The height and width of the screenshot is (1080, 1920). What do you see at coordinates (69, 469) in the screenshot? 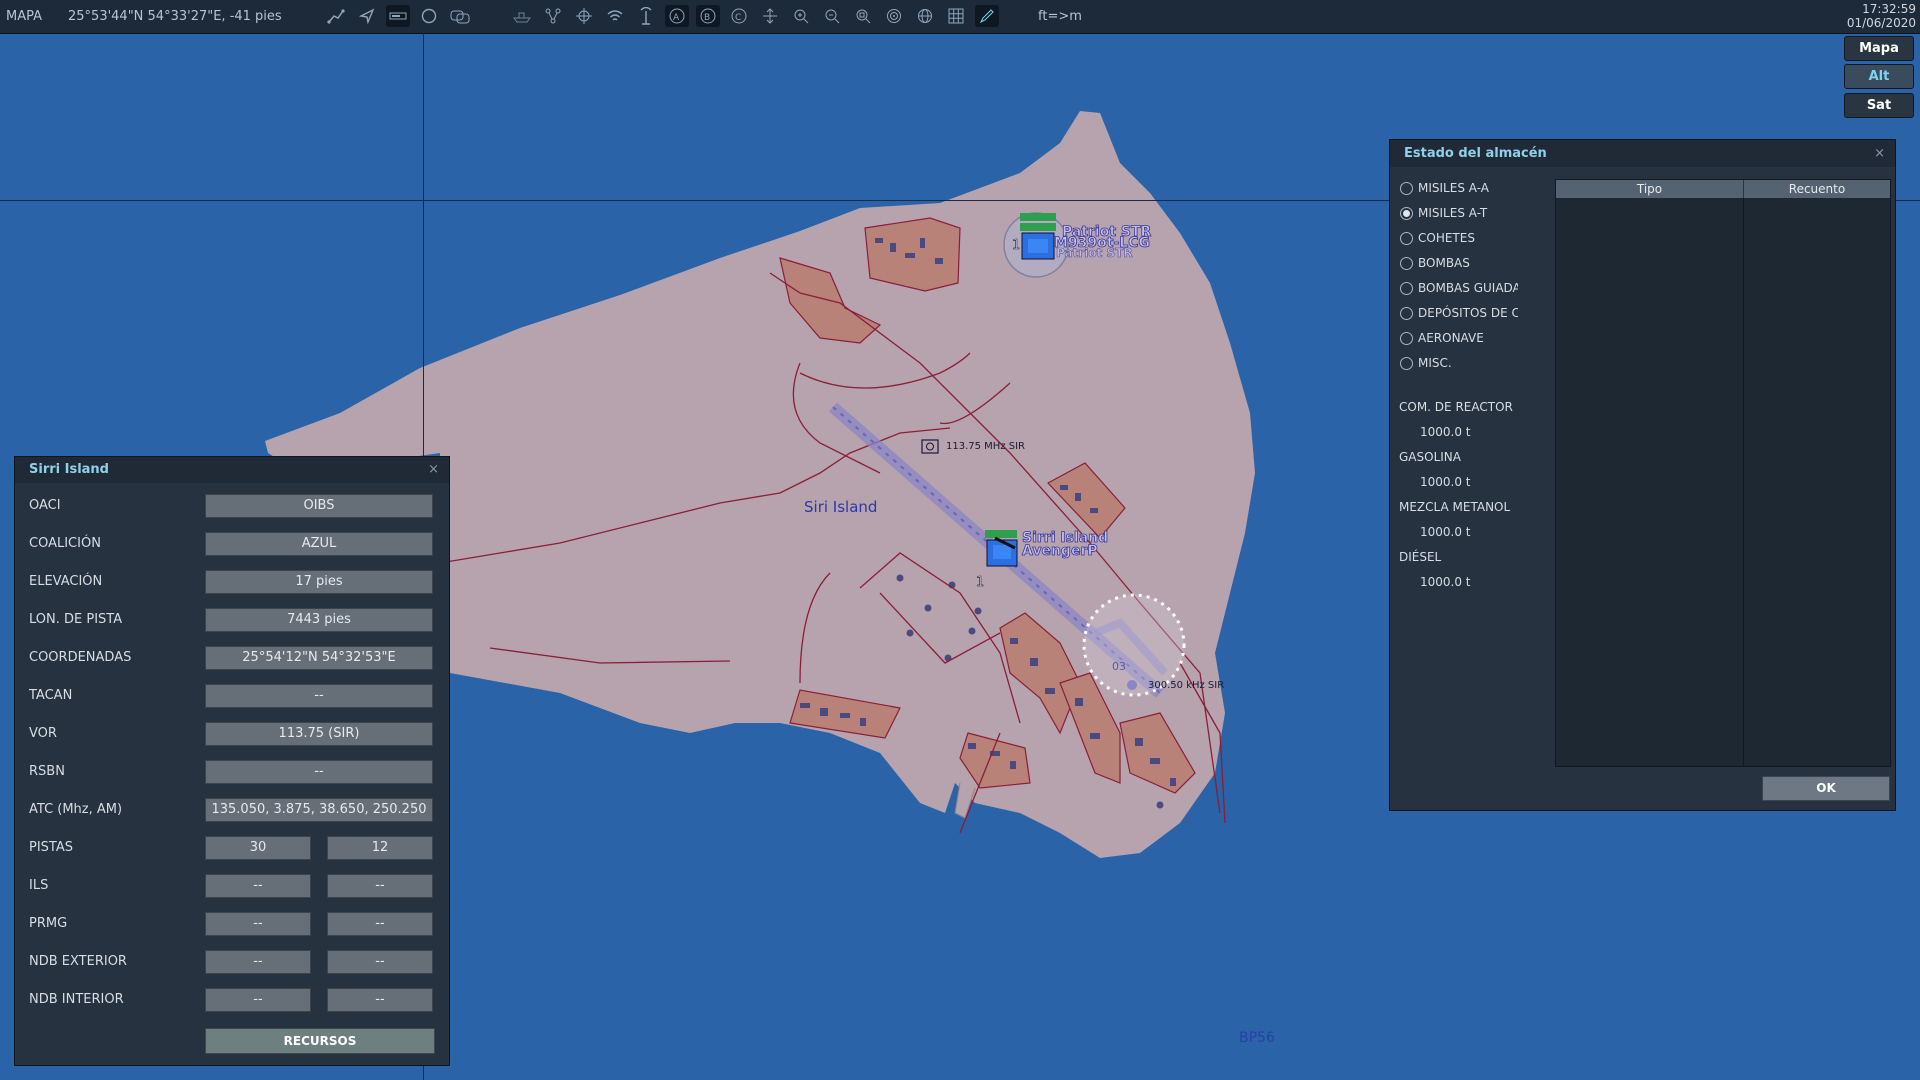
I see `airfield-title: Sirri Island` at bounding box center [69, 469].